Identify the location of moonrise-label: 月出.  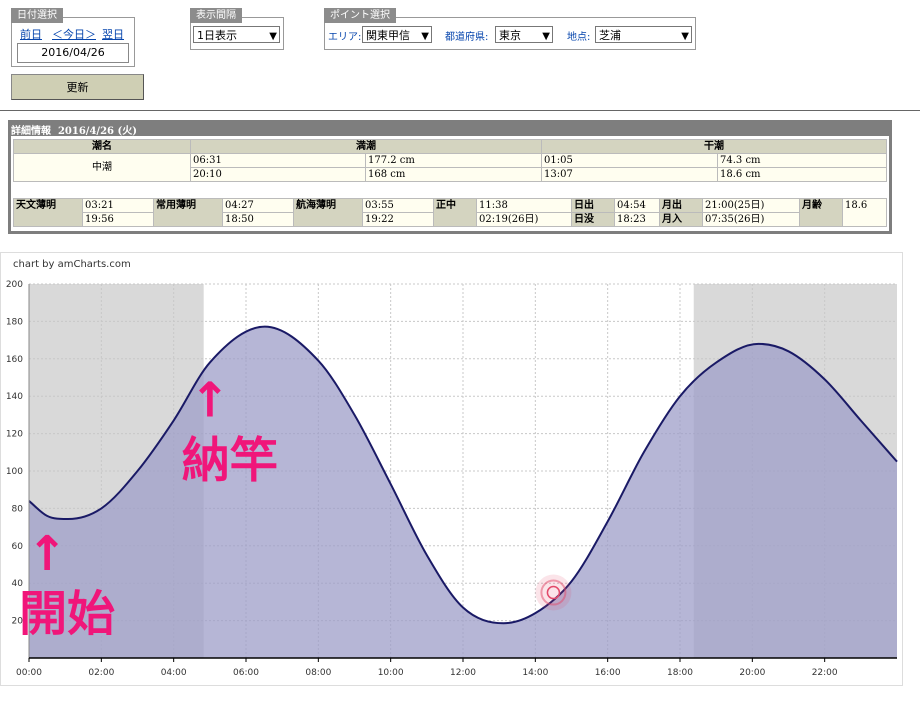
(681, 205).